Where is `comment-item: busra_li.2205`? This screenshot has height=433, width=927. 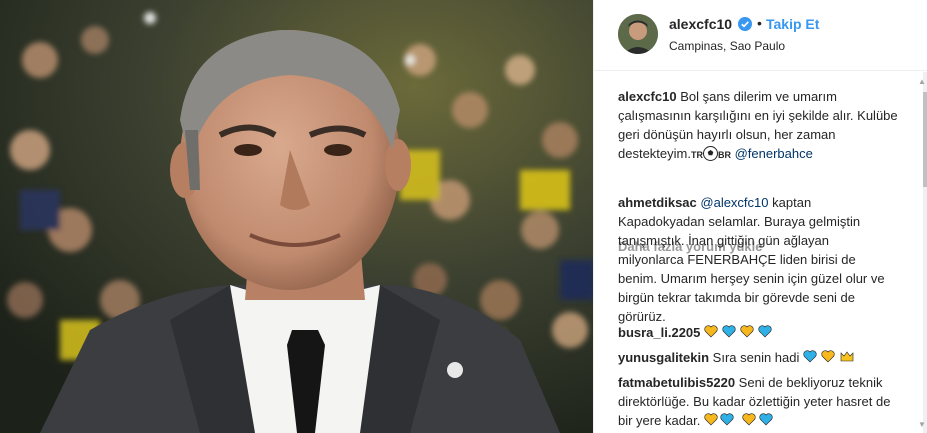 comment-item: busra_li.2205 is located at coordinates (758, 333).